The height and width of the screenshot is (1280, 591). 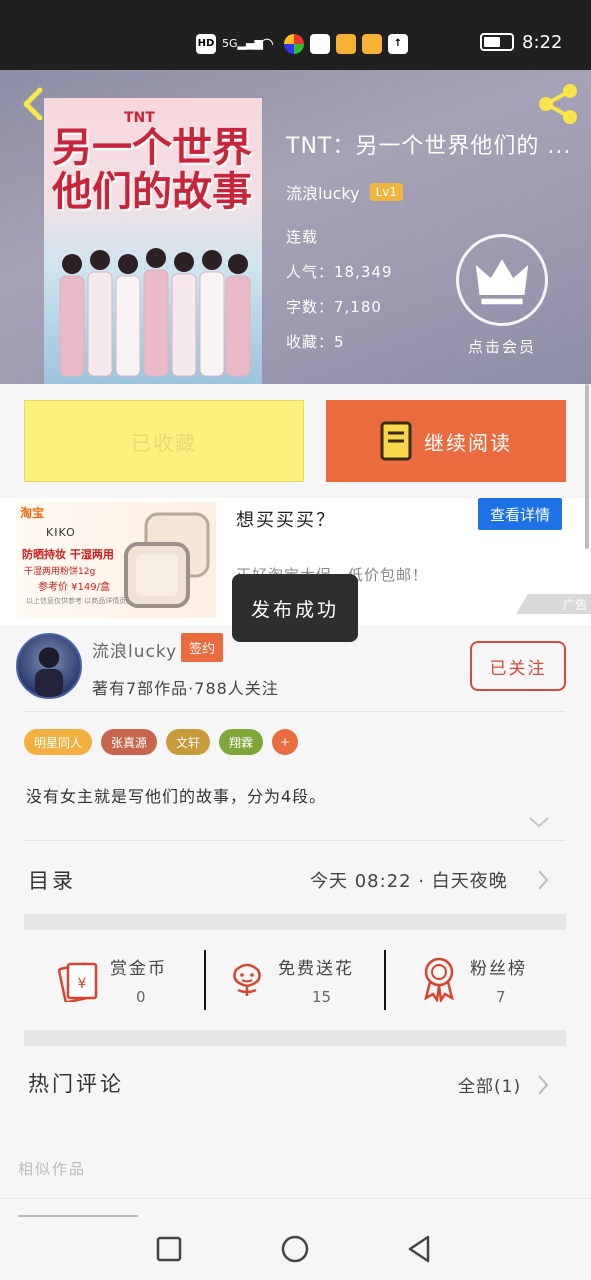 What do you see at coordinates (316, 969) in the screenshot?
I see `stat-label: 免费送花` at bounding box center [316, 969].